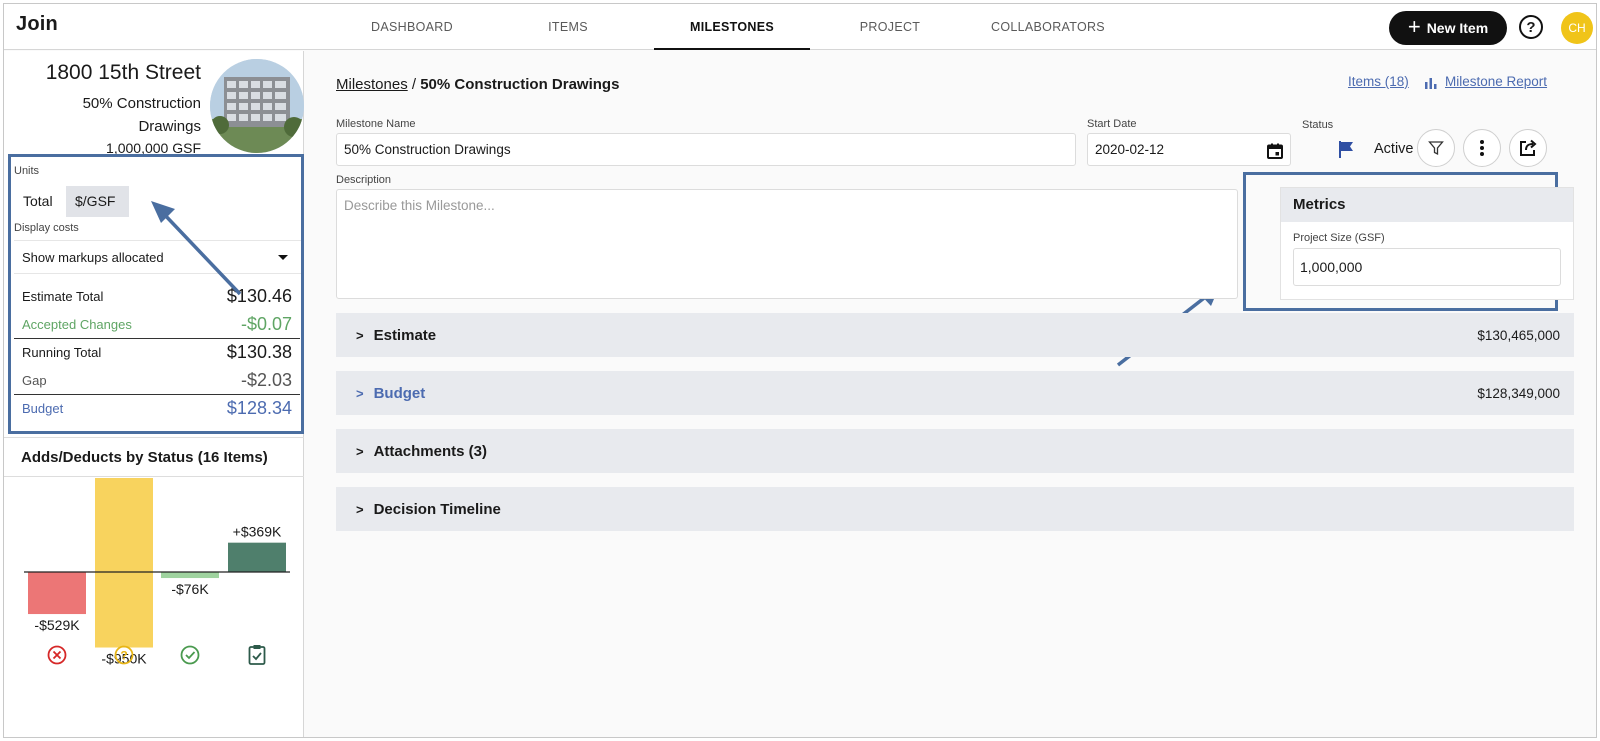 The width and height of the screenshot is (1600, 741). What do you see at coordinates (364, 180) in the screenshot?
I see `description-label: Description` at bounding box center [364, 180].